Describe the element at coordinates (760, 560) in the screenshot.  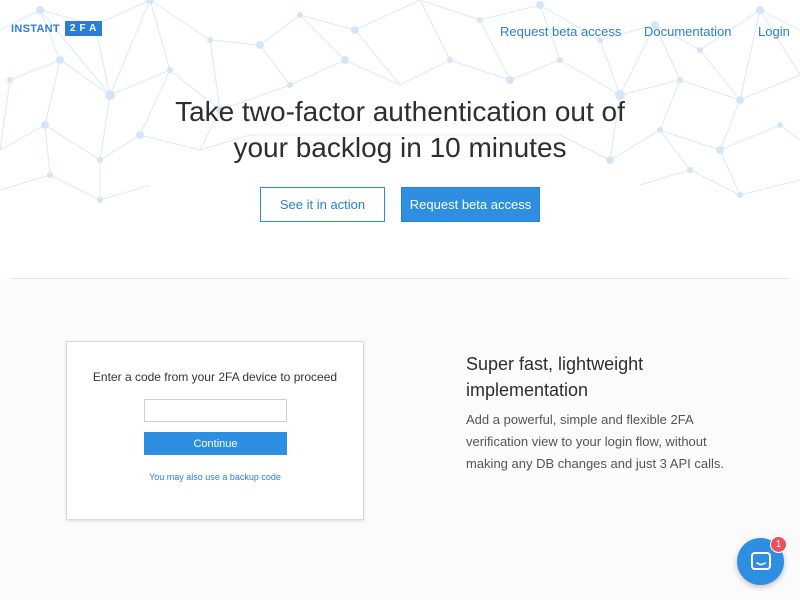
I see `chat-bubble-icon` at that location.